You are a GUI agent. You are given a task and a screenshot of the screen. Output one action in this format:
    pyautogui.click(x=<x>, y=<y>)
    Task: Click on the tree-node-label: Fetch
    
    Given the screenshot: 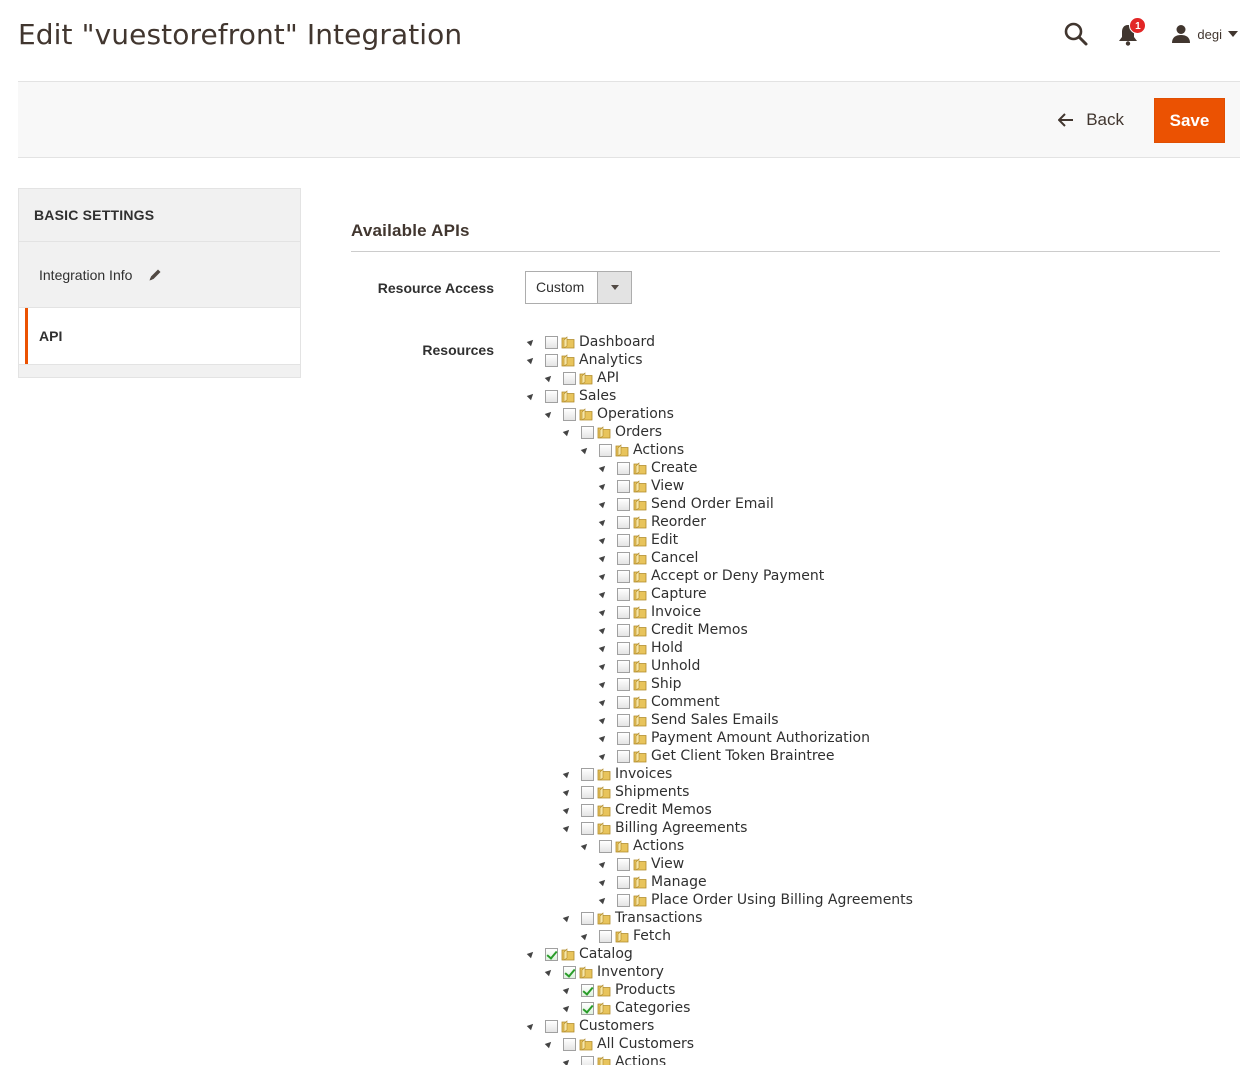 What is the action you would take?
    pyautogui.click(x=652, y=936)
    